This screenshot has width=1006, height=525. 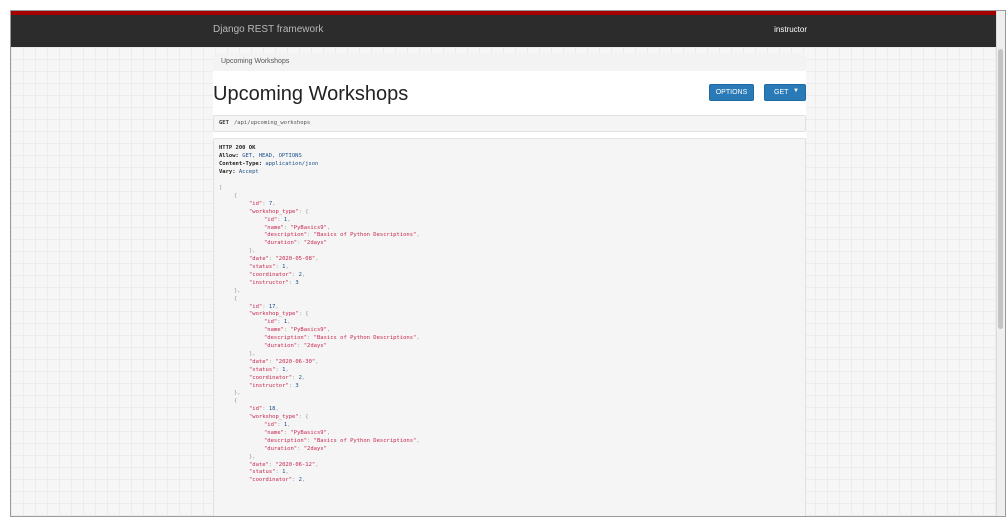 I want to click on breadcrumb-item: Upcoming Workshops, so click(x=255, y=61).